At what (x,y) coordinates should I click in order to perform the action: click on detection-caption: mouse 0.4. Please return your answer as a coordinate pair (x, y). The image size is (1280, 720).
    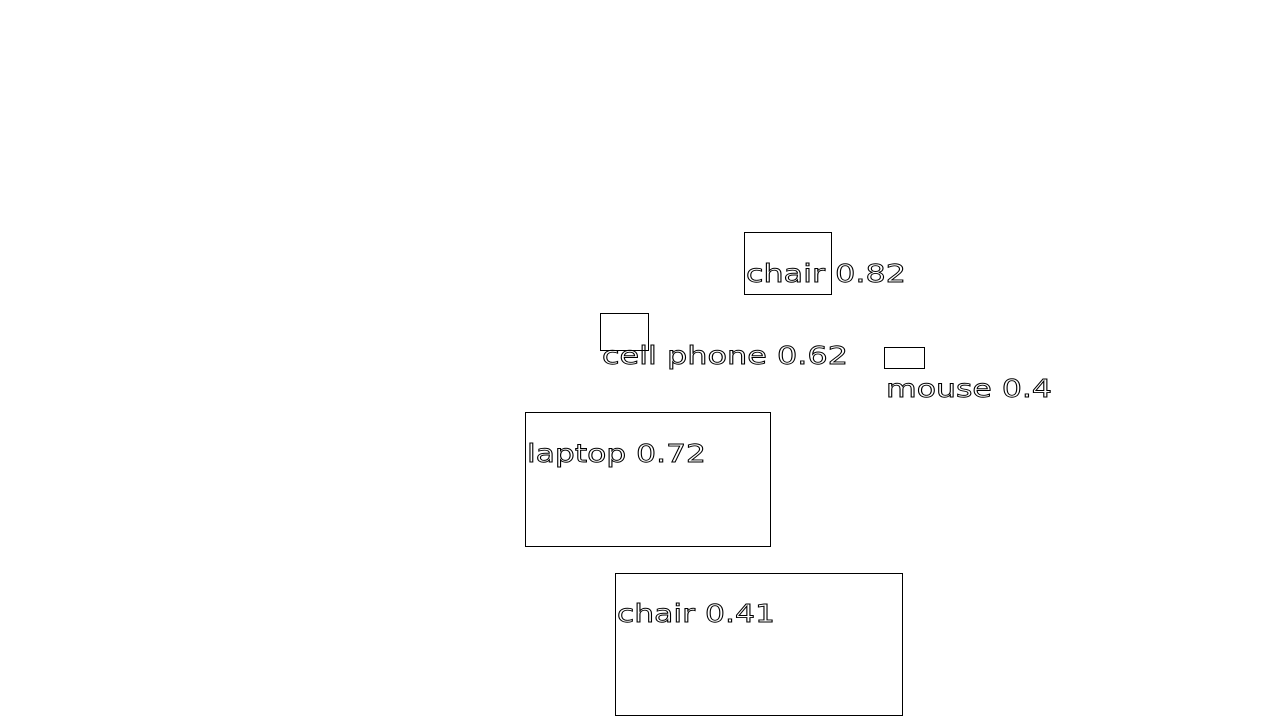
    Looking at the image, I should click on (969, 388).